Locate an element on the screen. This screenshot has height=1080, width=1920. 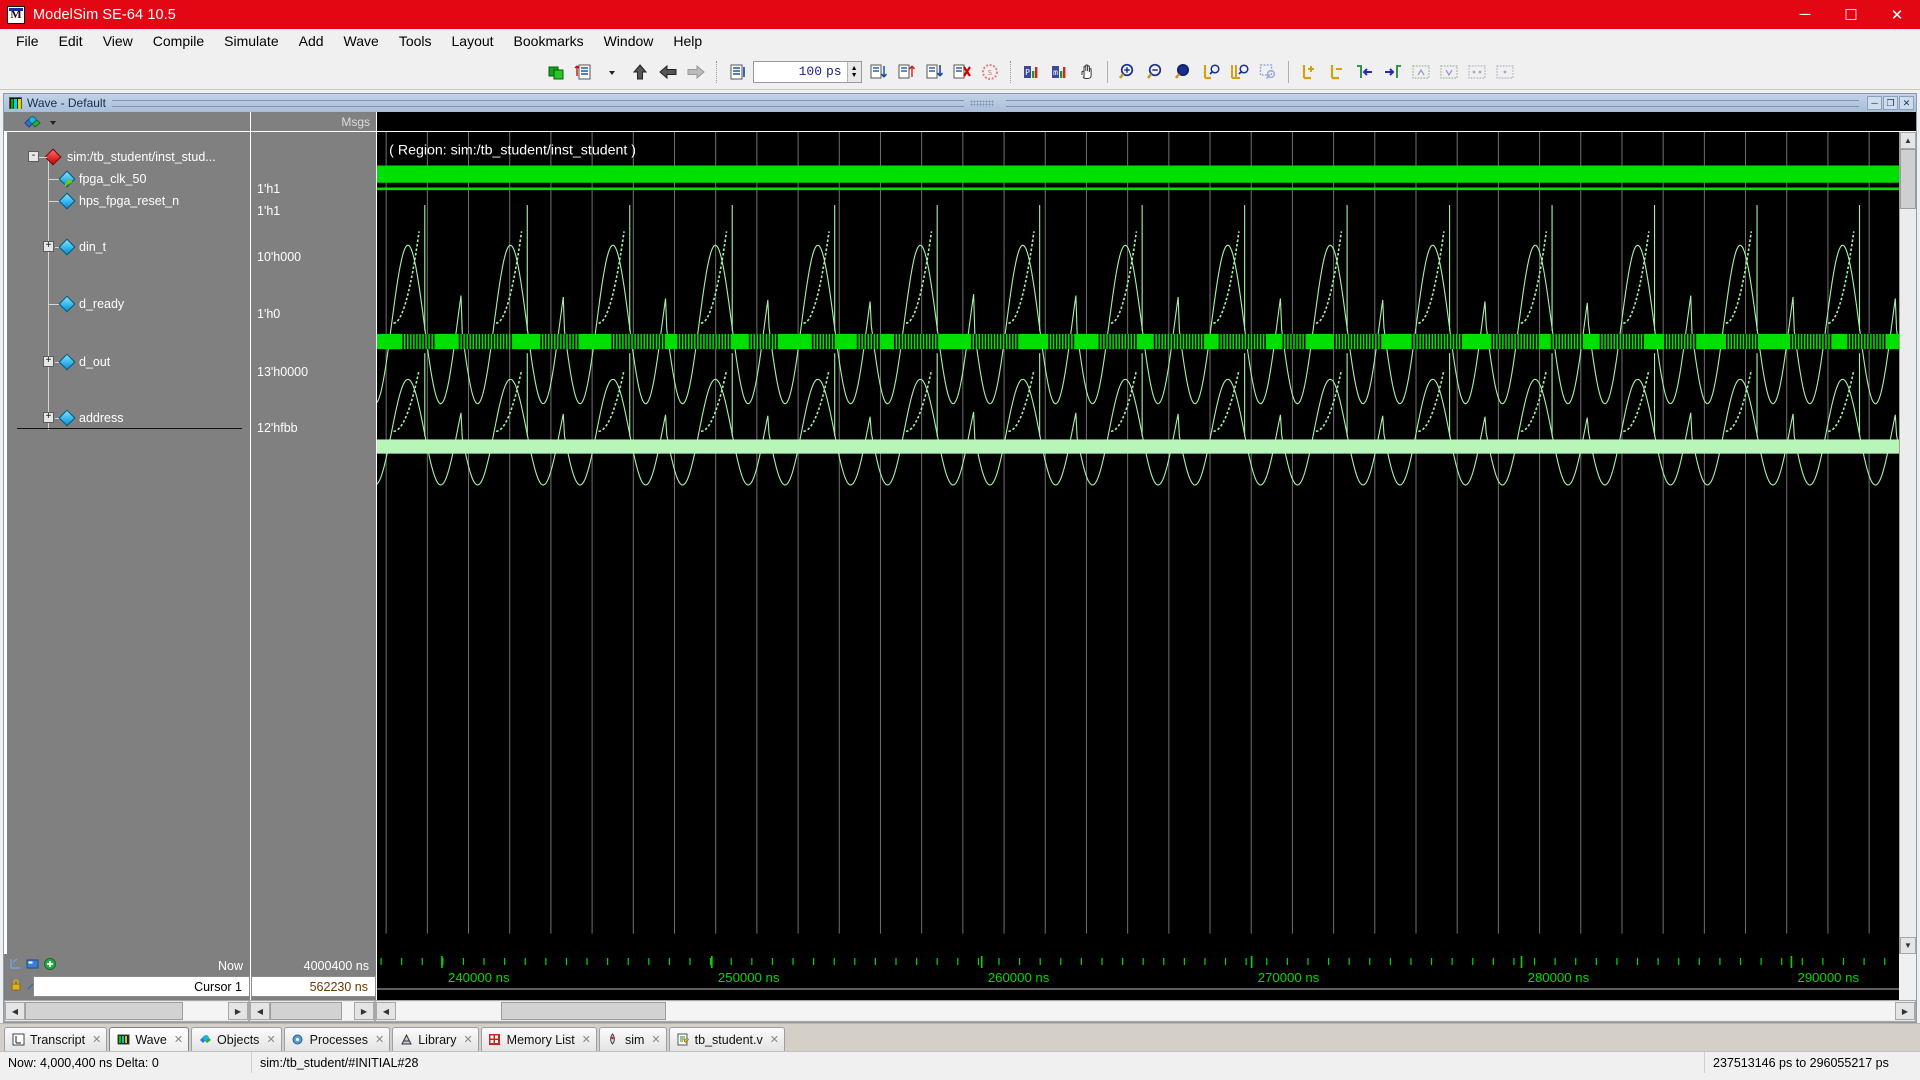
menu-compile: Compile is located at coordinates (178, 41).